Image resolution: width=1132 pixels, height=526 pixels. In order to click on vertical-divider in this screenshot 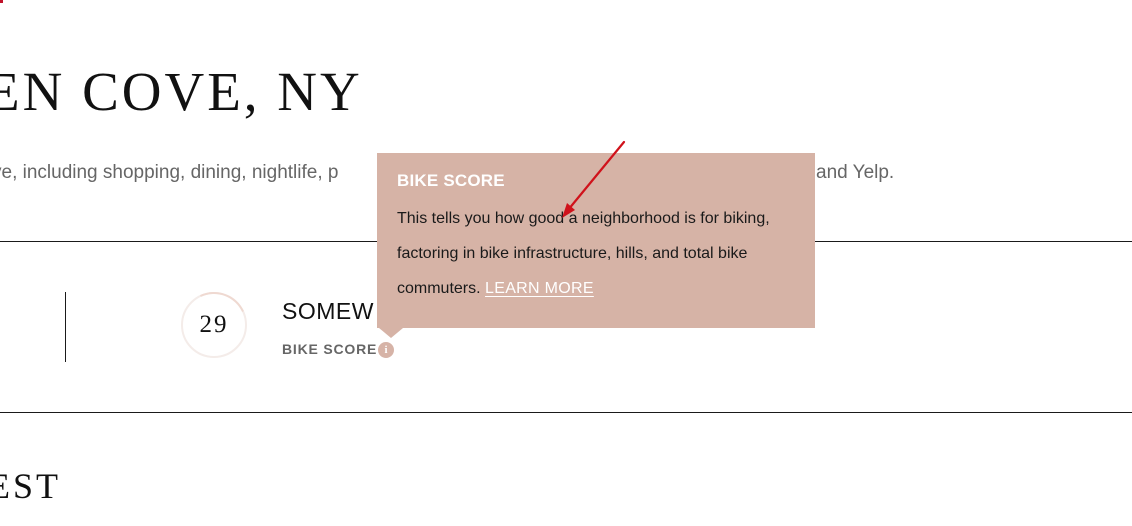, I will do `click(65, 327)`.